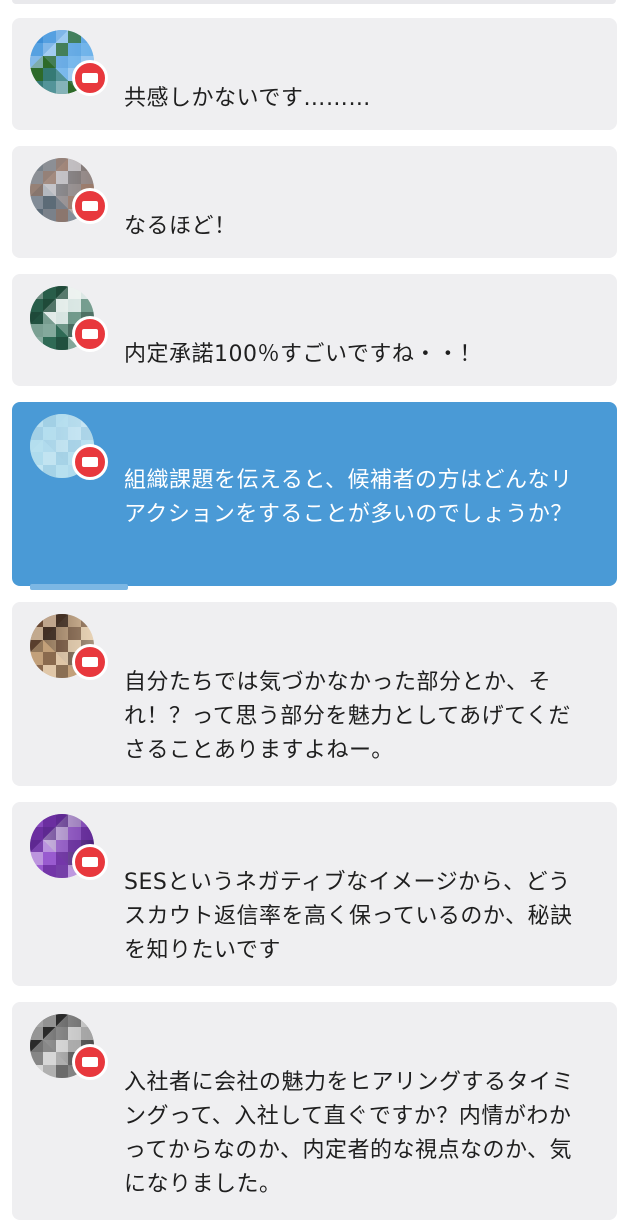 The height and width of the screenshot is (1226, 628). I want to click on comment-text: 組織課題を伝えると、候補者の方はどんなリアクションをすることが多いのでしょうか？, so click(348, 497).